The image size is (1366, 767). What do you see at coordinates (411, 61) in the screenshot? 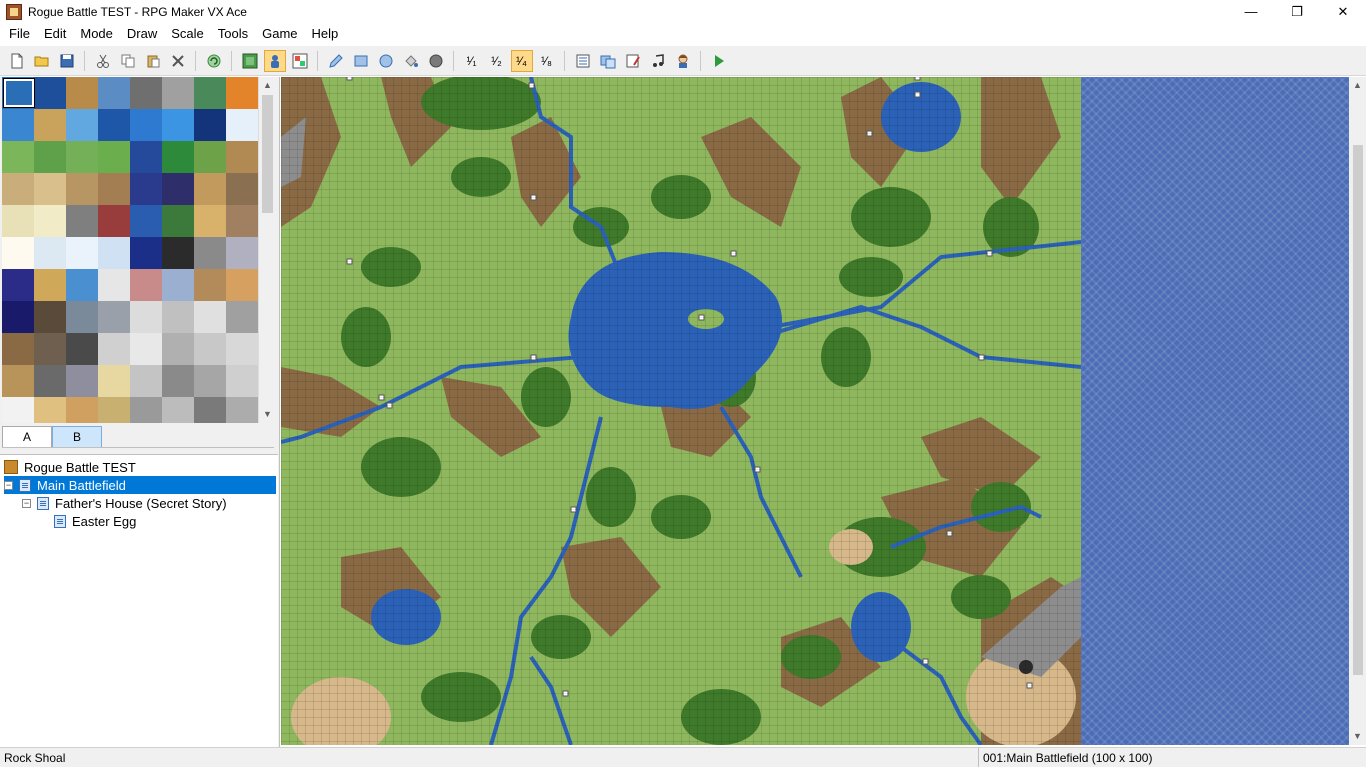
I see `flood-fill-tool-button` at bounding box center [411, 61].